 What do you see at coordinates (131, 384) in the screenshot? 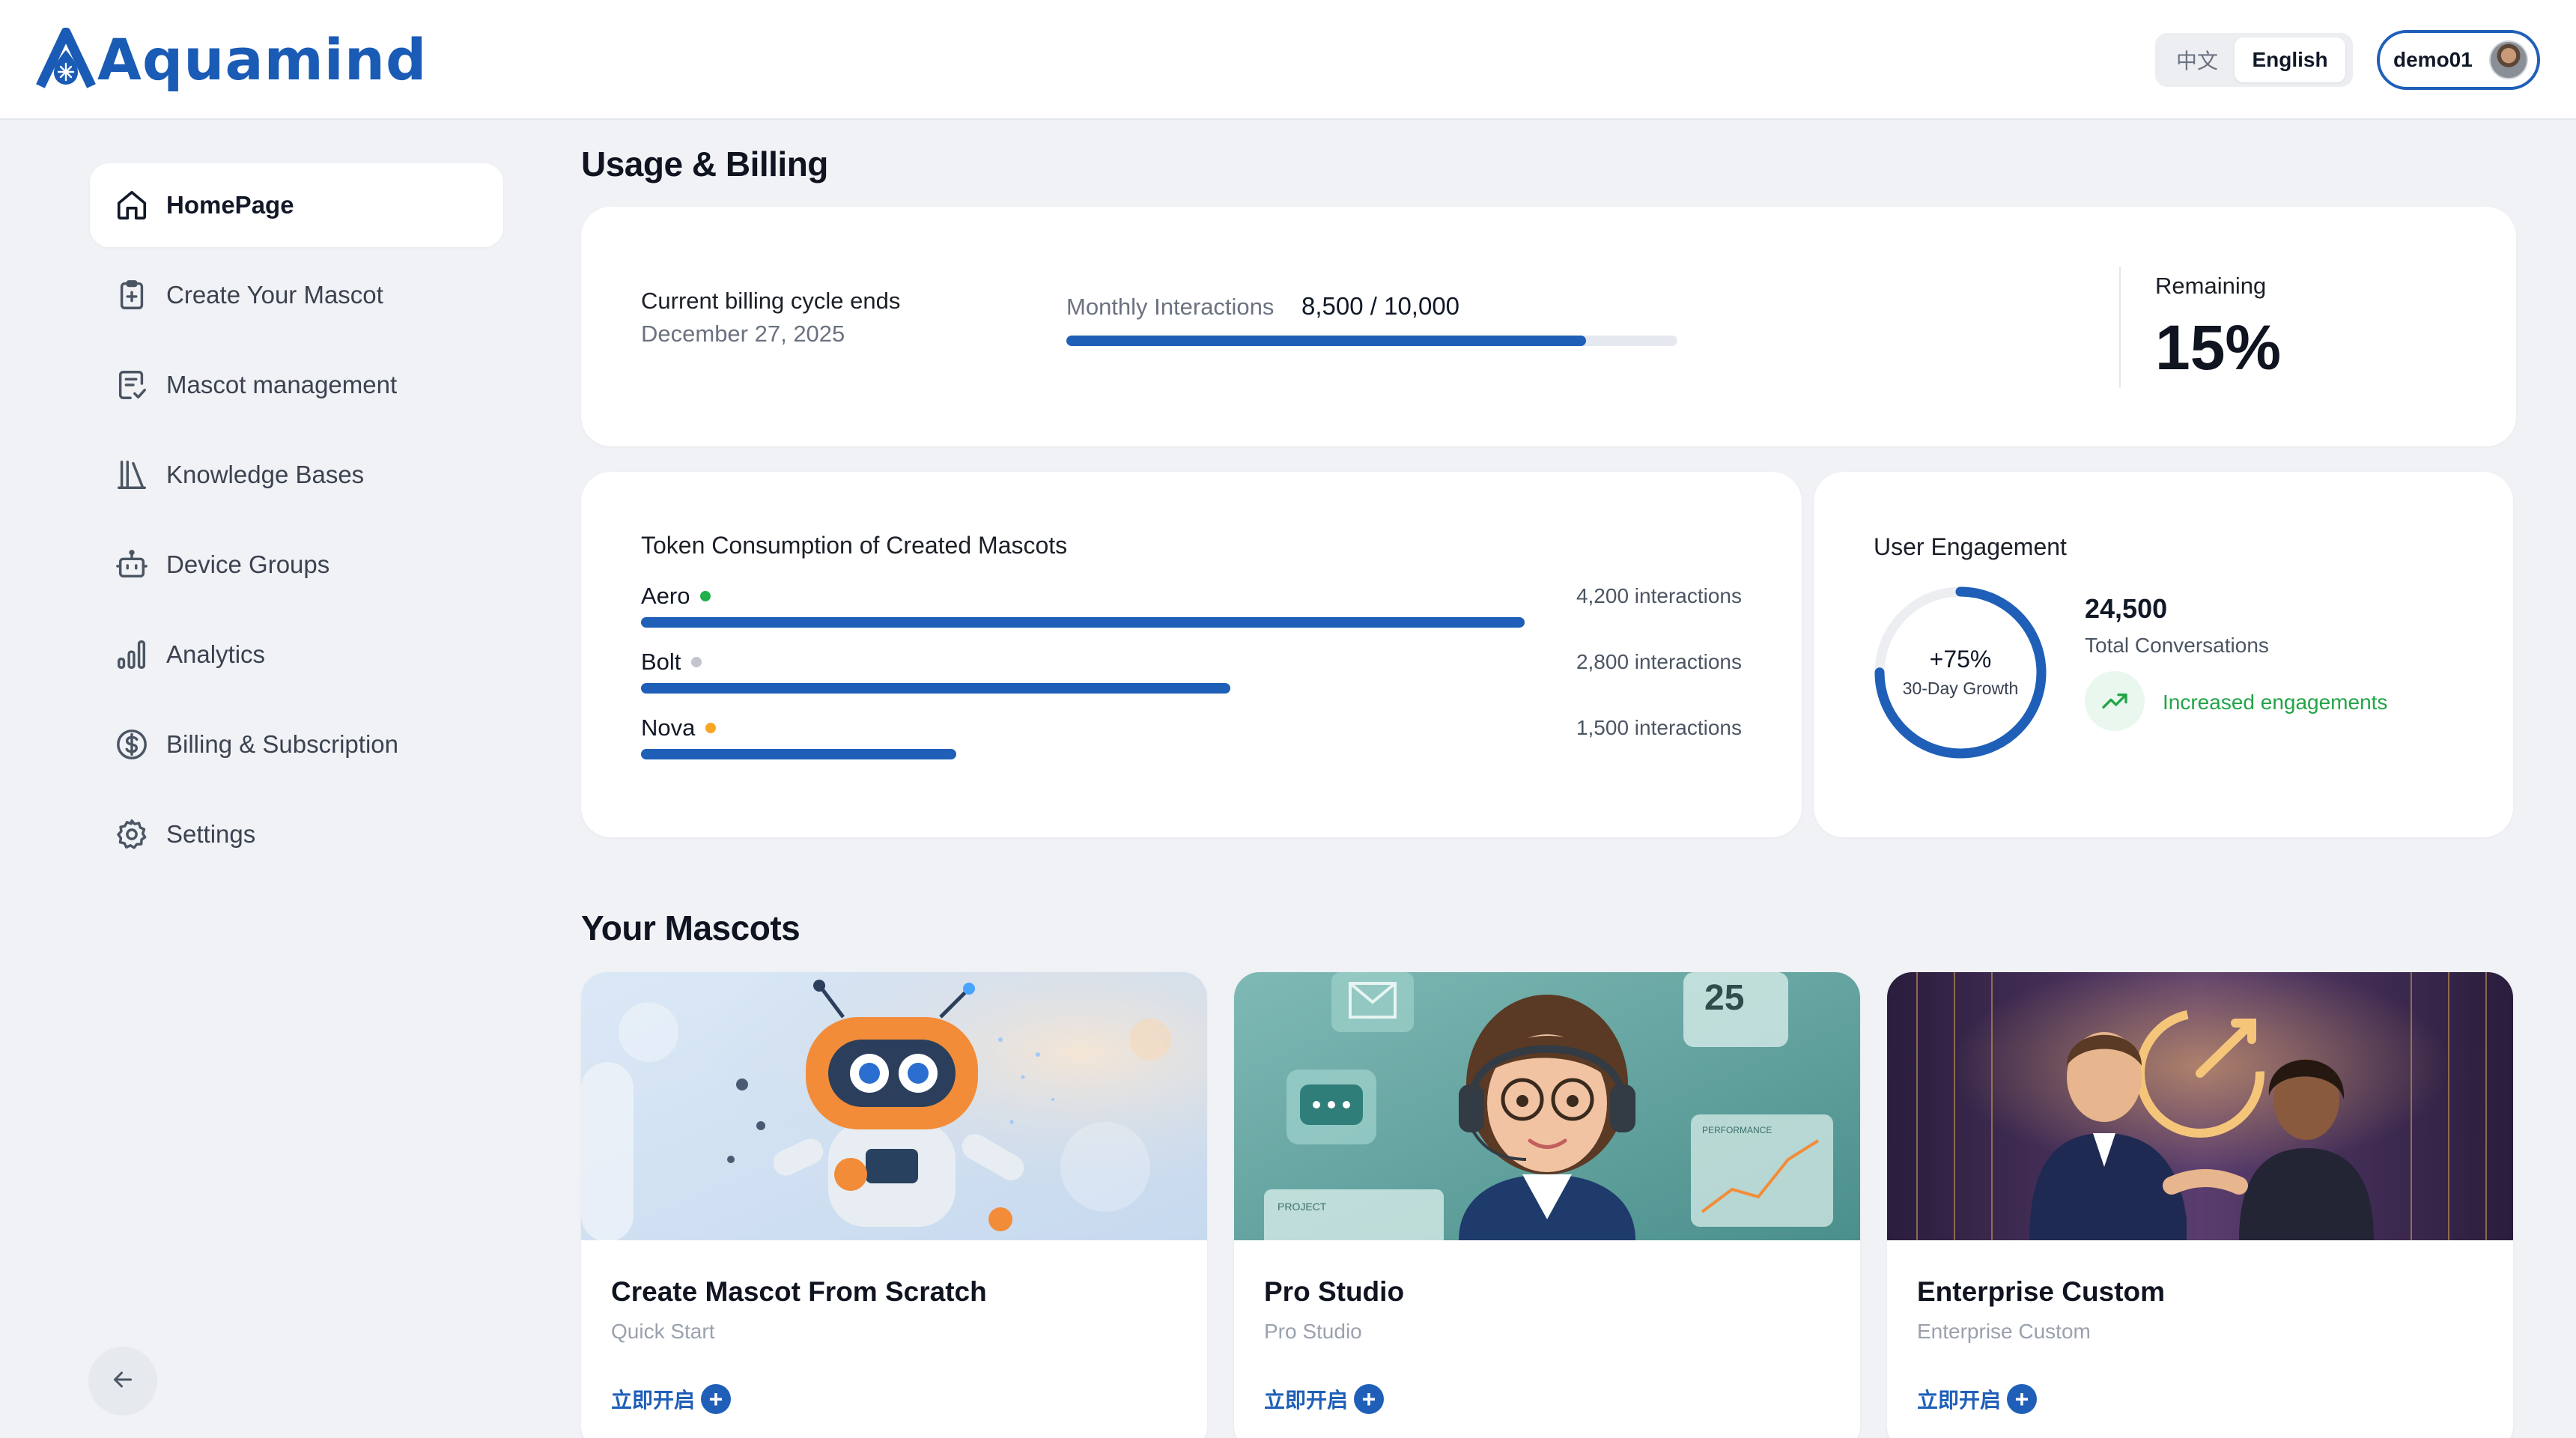
I see `checklist-icon` at bounding box center [131, 384].